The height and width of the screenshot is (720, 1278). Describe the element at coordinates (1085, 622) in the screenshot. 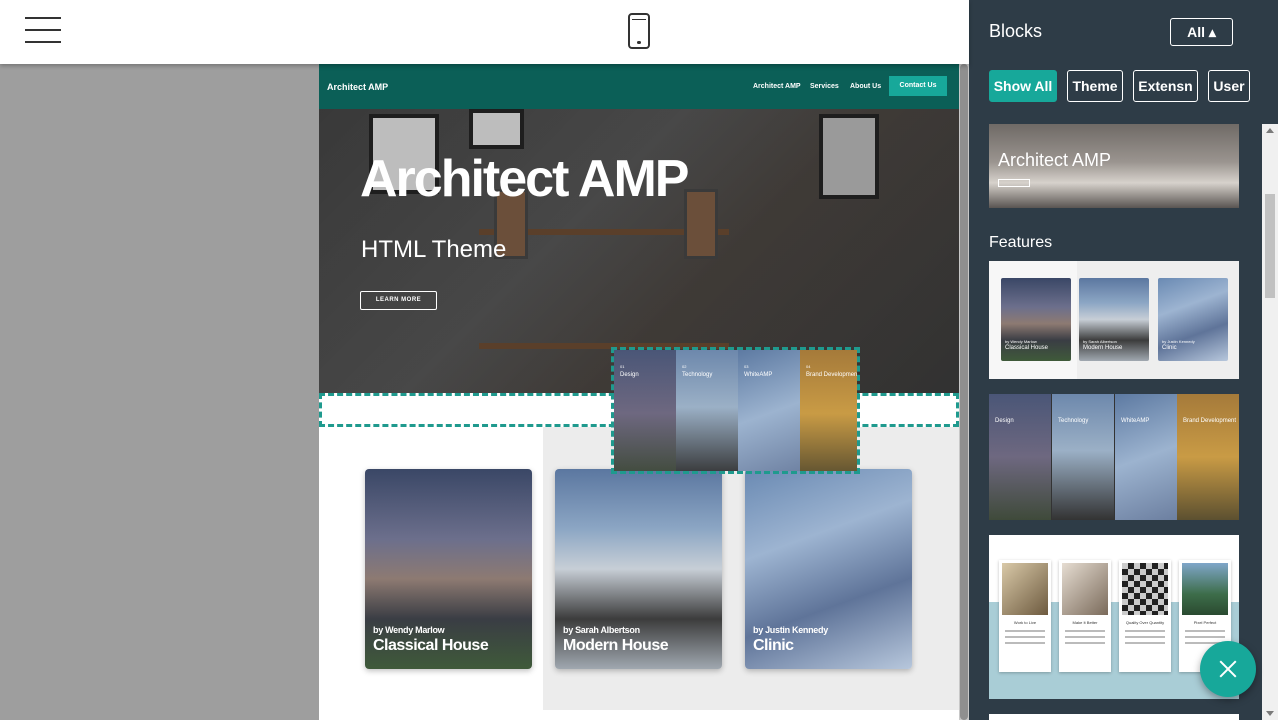

I see `thumb-card-title: Make It Better` at that location.